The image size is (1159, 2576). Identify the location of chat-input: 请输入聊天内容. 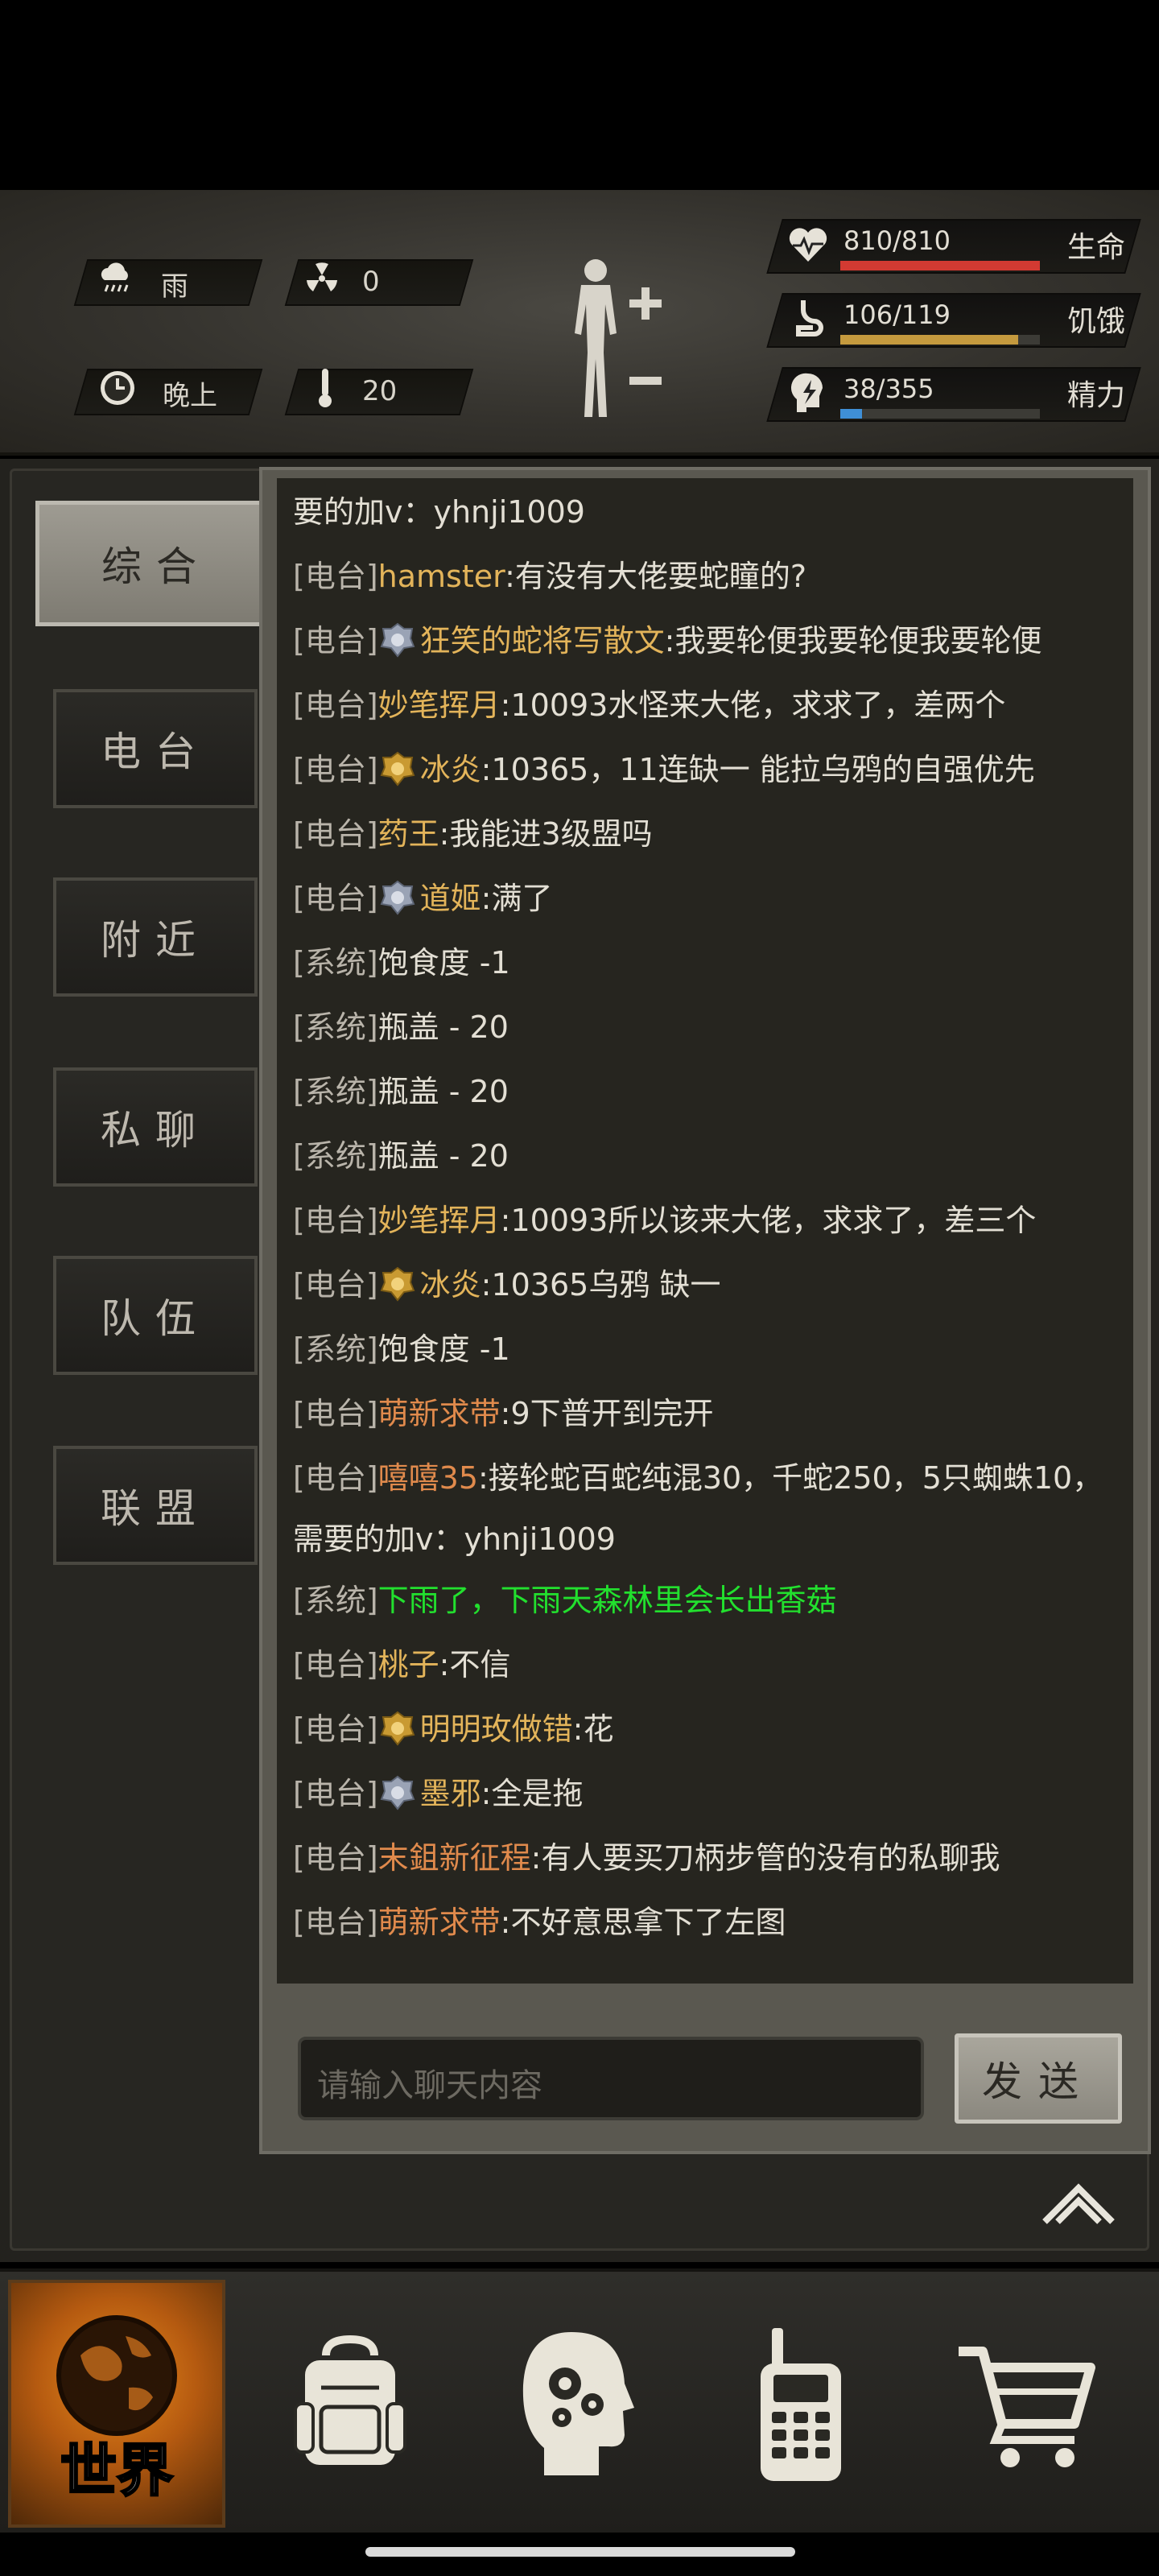
(611, 2078).